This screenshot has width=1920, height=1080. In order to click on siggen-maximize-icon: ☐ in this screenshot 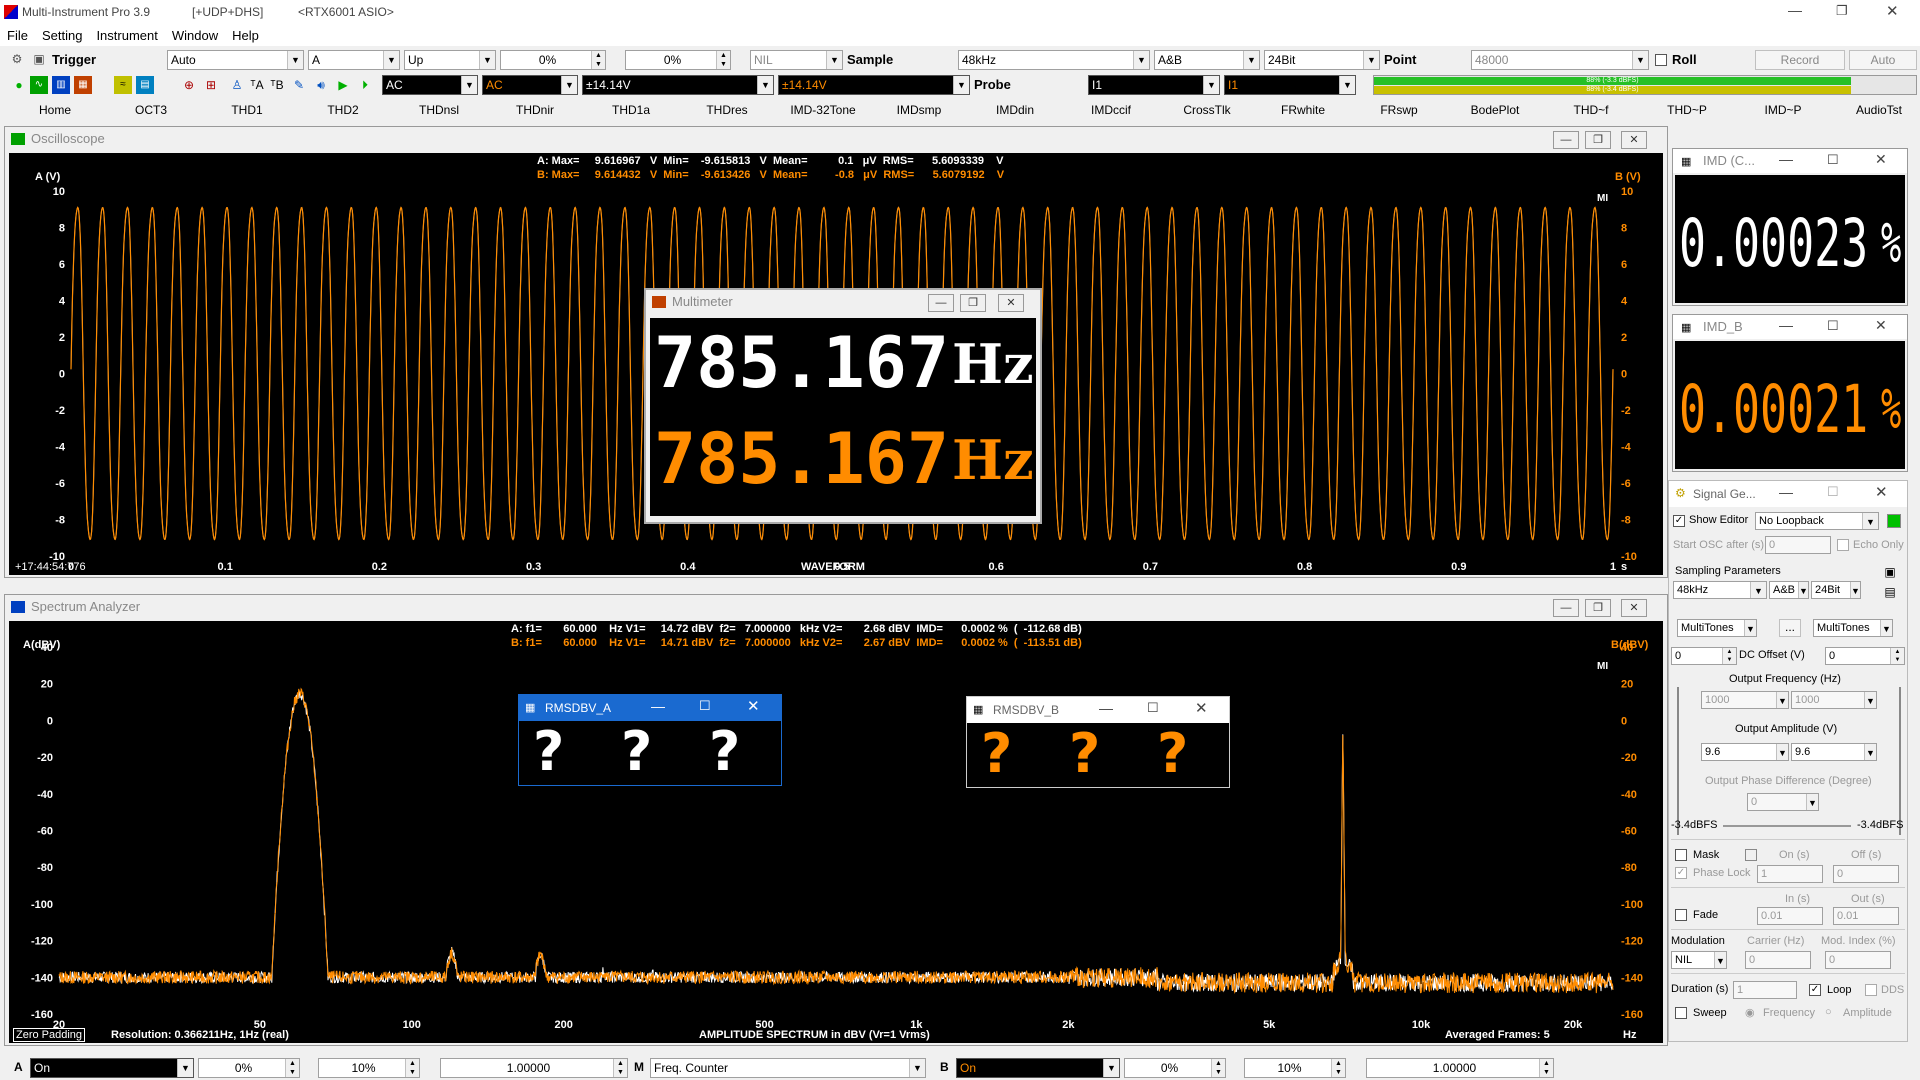, I will do `click(1833, 492)`.